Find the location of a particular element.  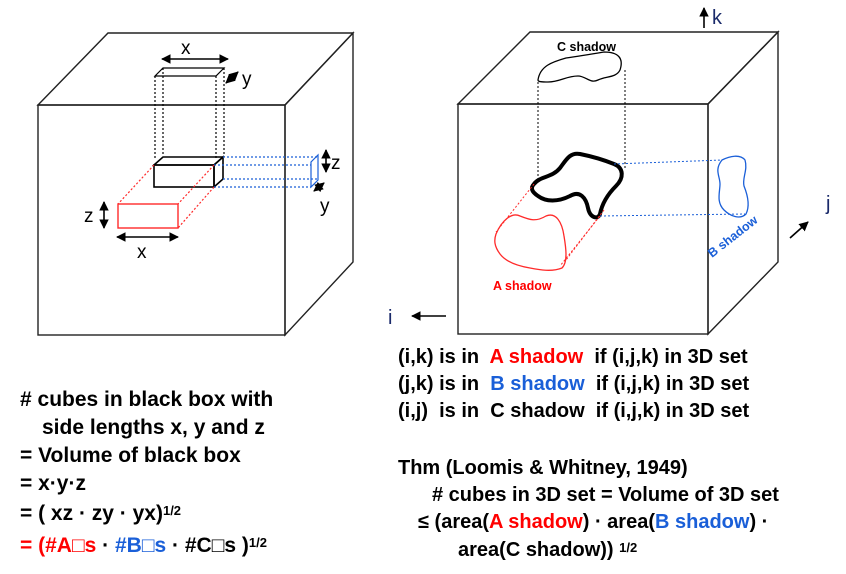

axis-j-label: j is located at coordinates (827, 204).